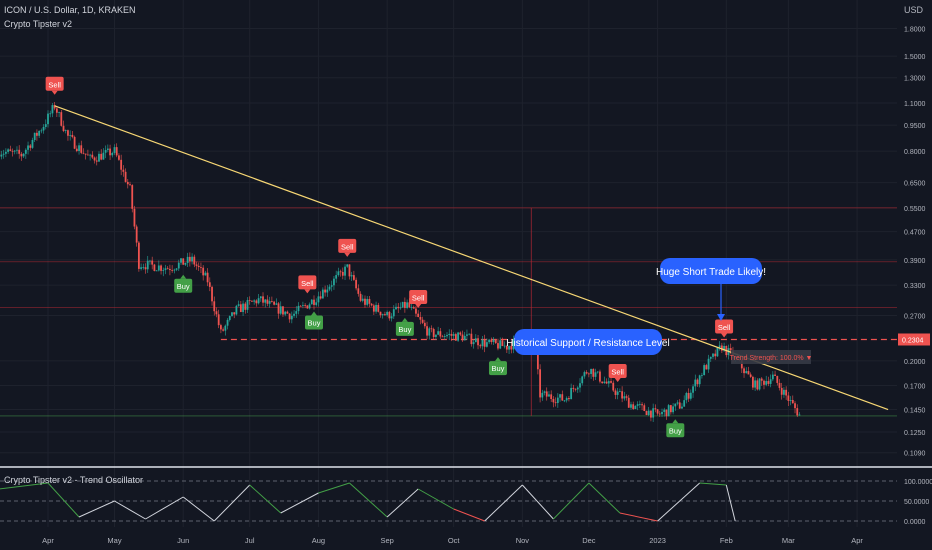 The image size is (932, 550). What do you see at coordinates (915, 152) in the screenshot?
I see `price-tick-label: 0.8000` at bounding box center [915, 152].